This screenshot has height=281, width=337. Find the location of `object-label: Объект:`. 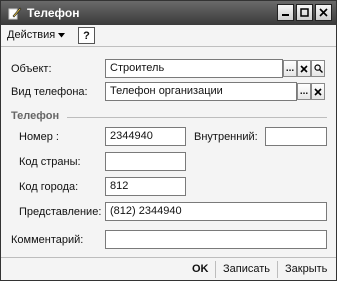

object-label: Объект: is located at coordinates (31, 69).